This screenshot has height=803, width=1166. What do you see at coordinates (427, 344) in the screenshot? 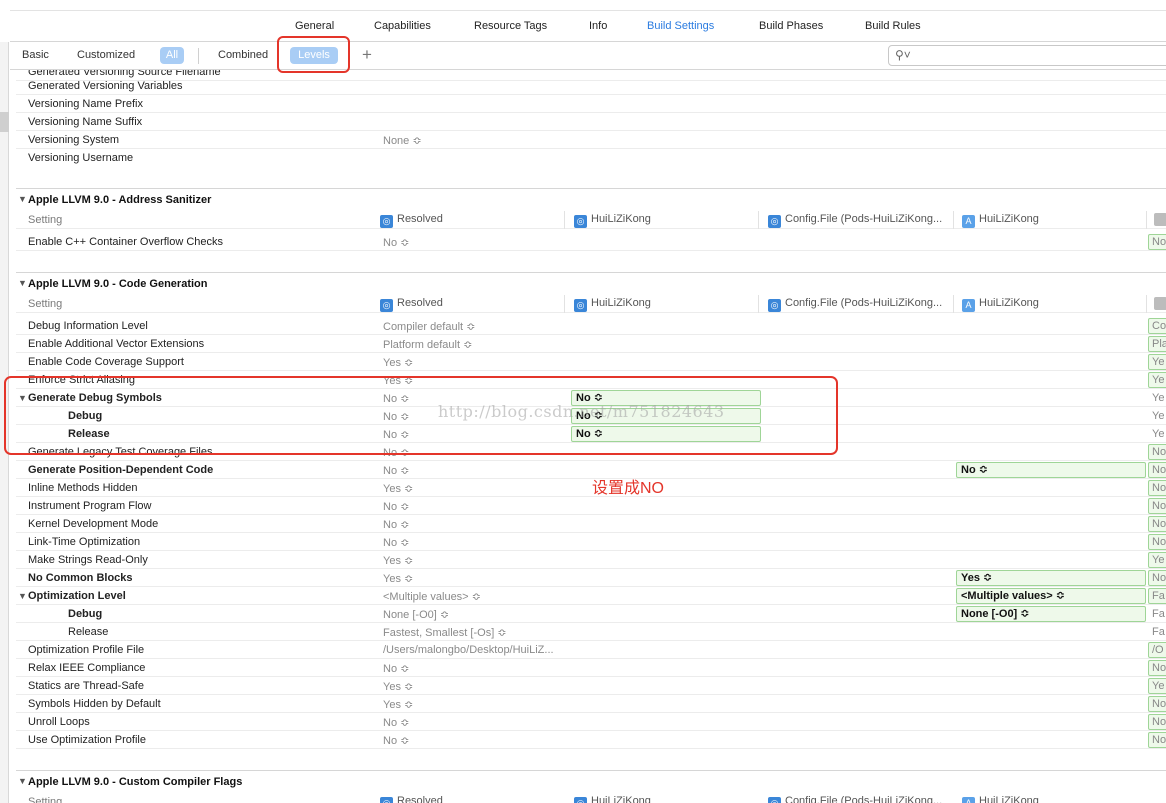
I see `resolved-value: Platform default ≎` at bounding box center [427, 344].